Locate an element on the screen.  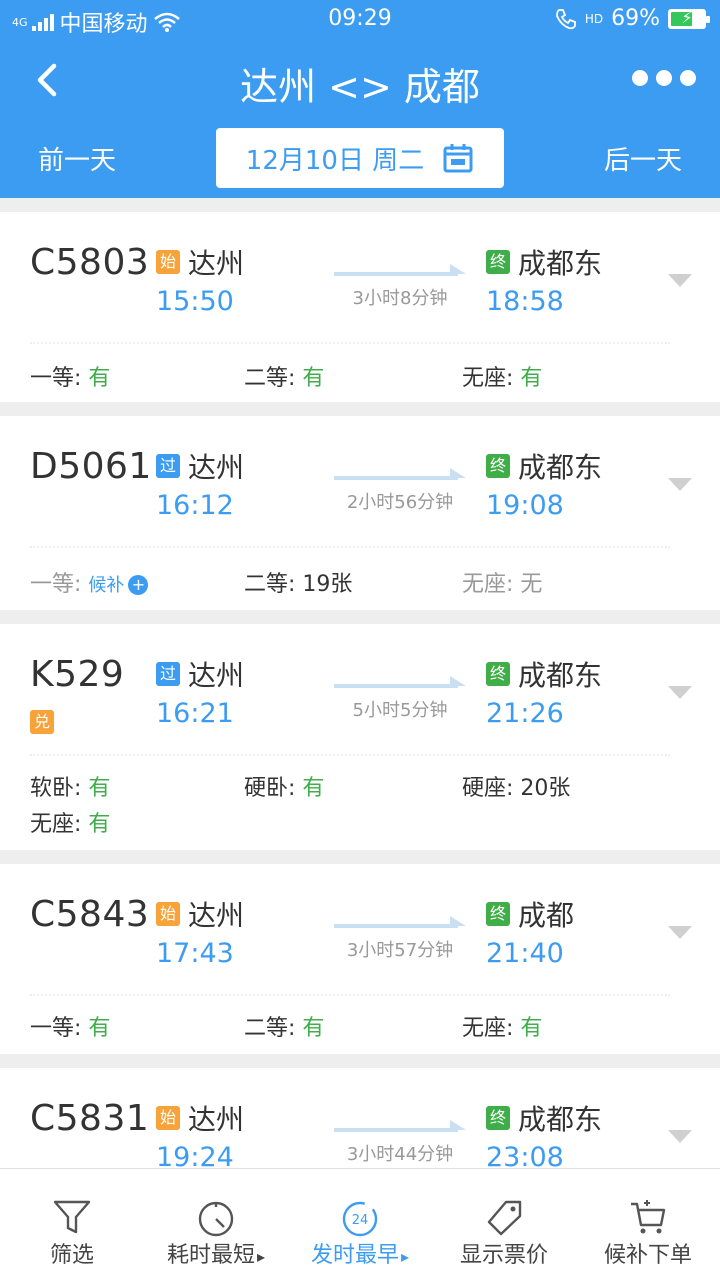
exchange-tag: 兑 is located at coordinates (42, 722).